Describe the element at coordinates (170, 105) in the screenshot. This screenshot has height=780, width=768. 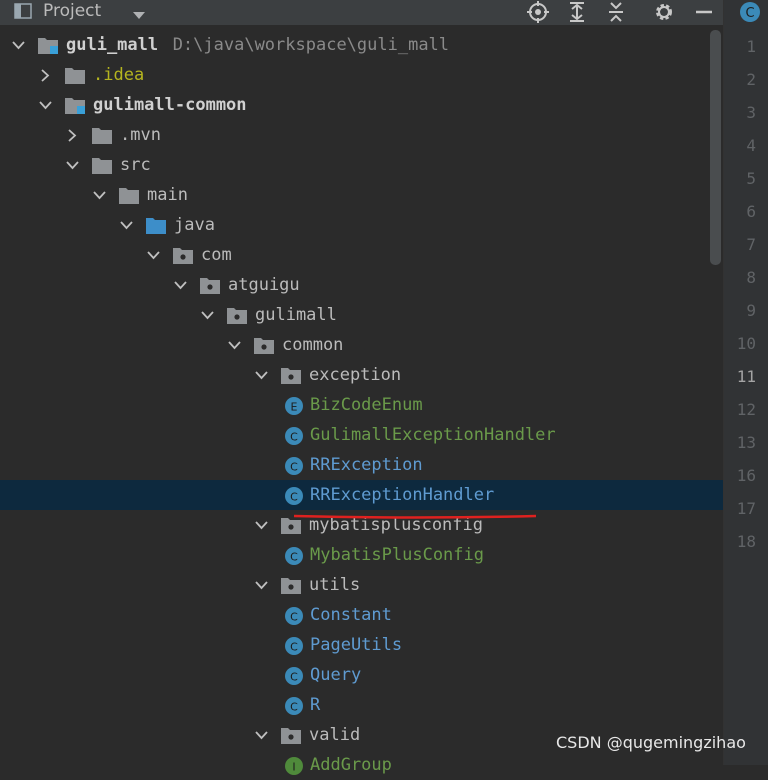
I see `tree-item-label: gulimall-common` at that location.